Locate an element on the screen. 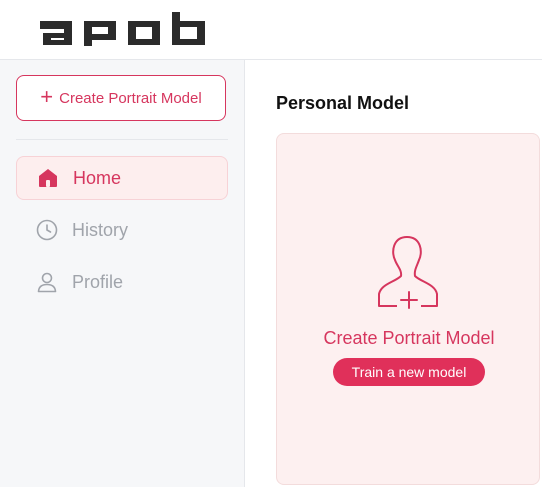 Image resolution: width=542 pixels, height=487 pixels. sidebar-divider is located at coordinates (122, 139).